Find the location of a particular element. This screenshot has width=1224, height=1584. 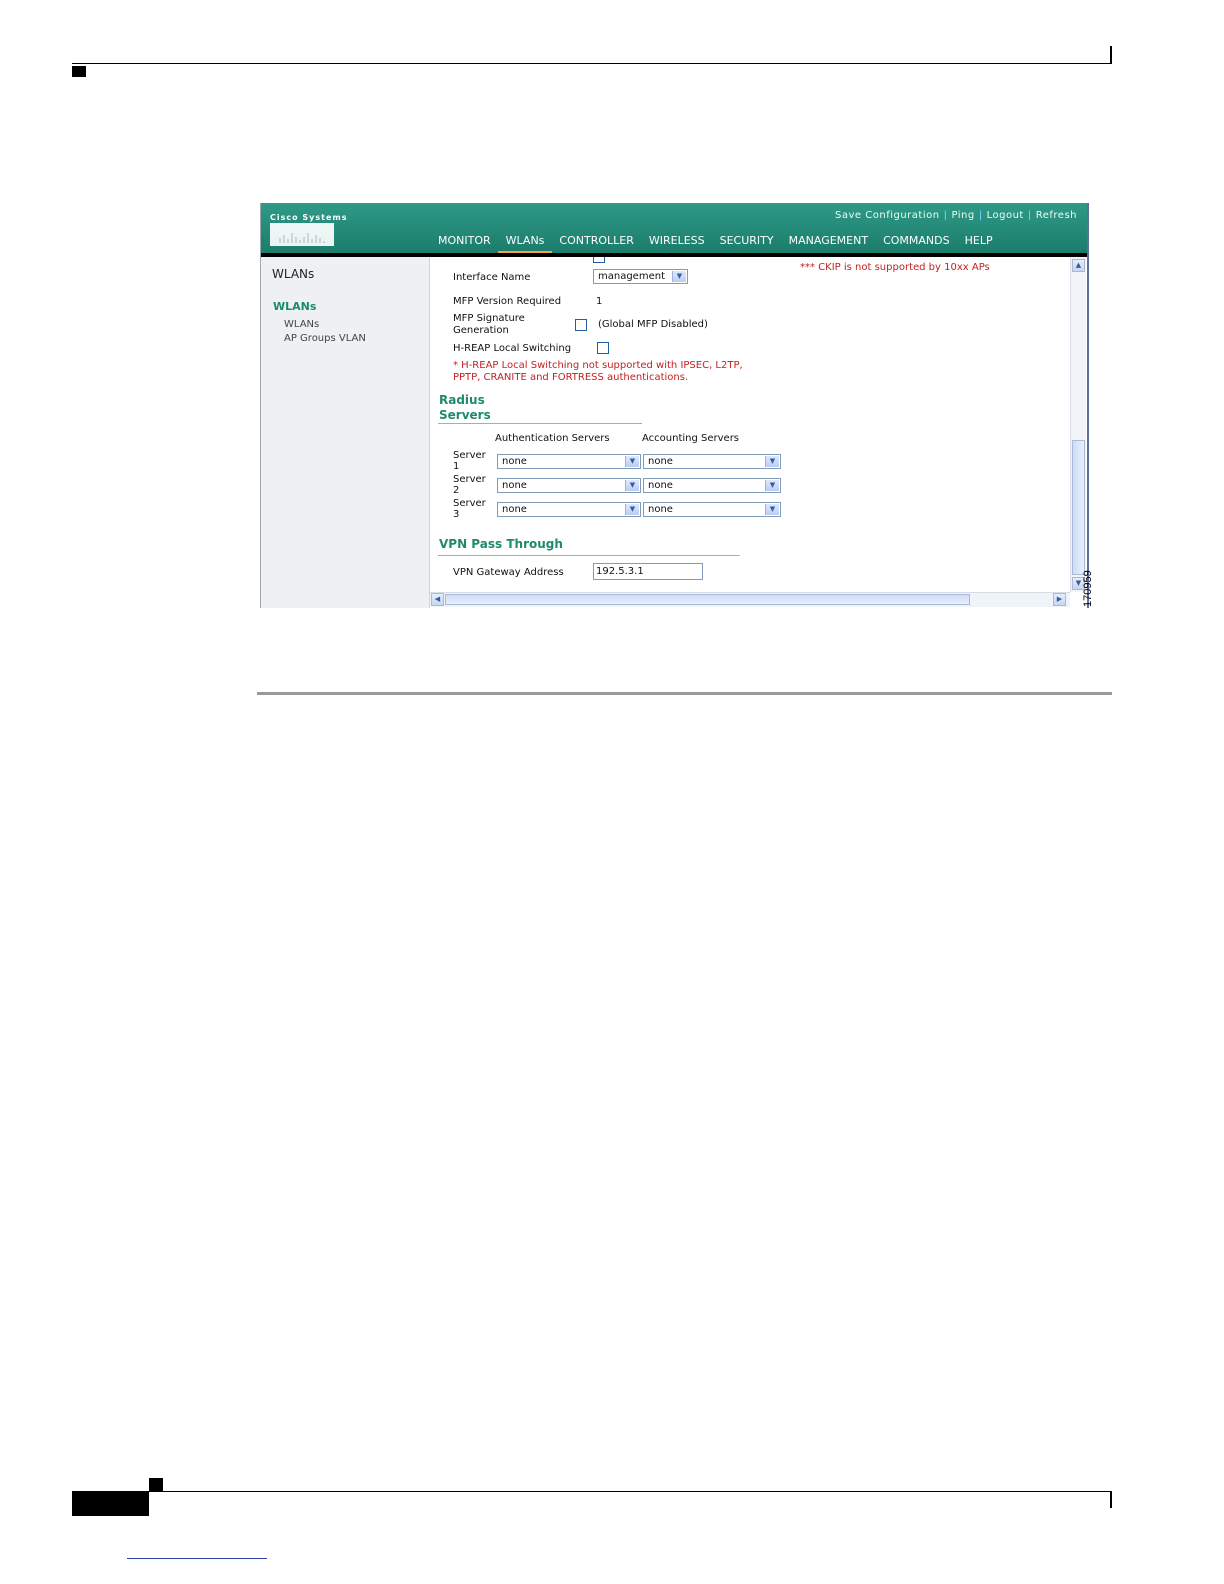

vpn-divider is located at coordinates (589, 555).